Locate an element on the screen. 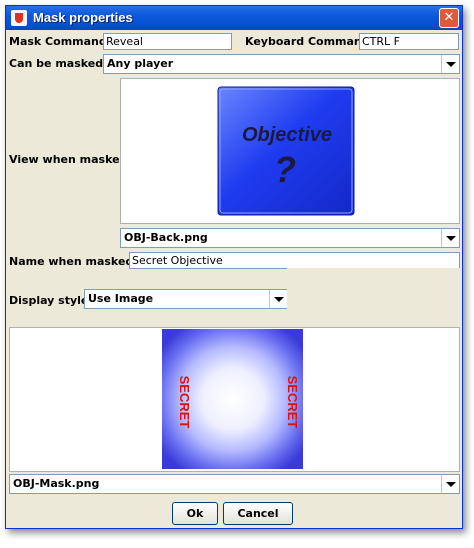 The width and height of the screenshot is (474, 548). close-button: ✕ is located at coordinates (449, 18).